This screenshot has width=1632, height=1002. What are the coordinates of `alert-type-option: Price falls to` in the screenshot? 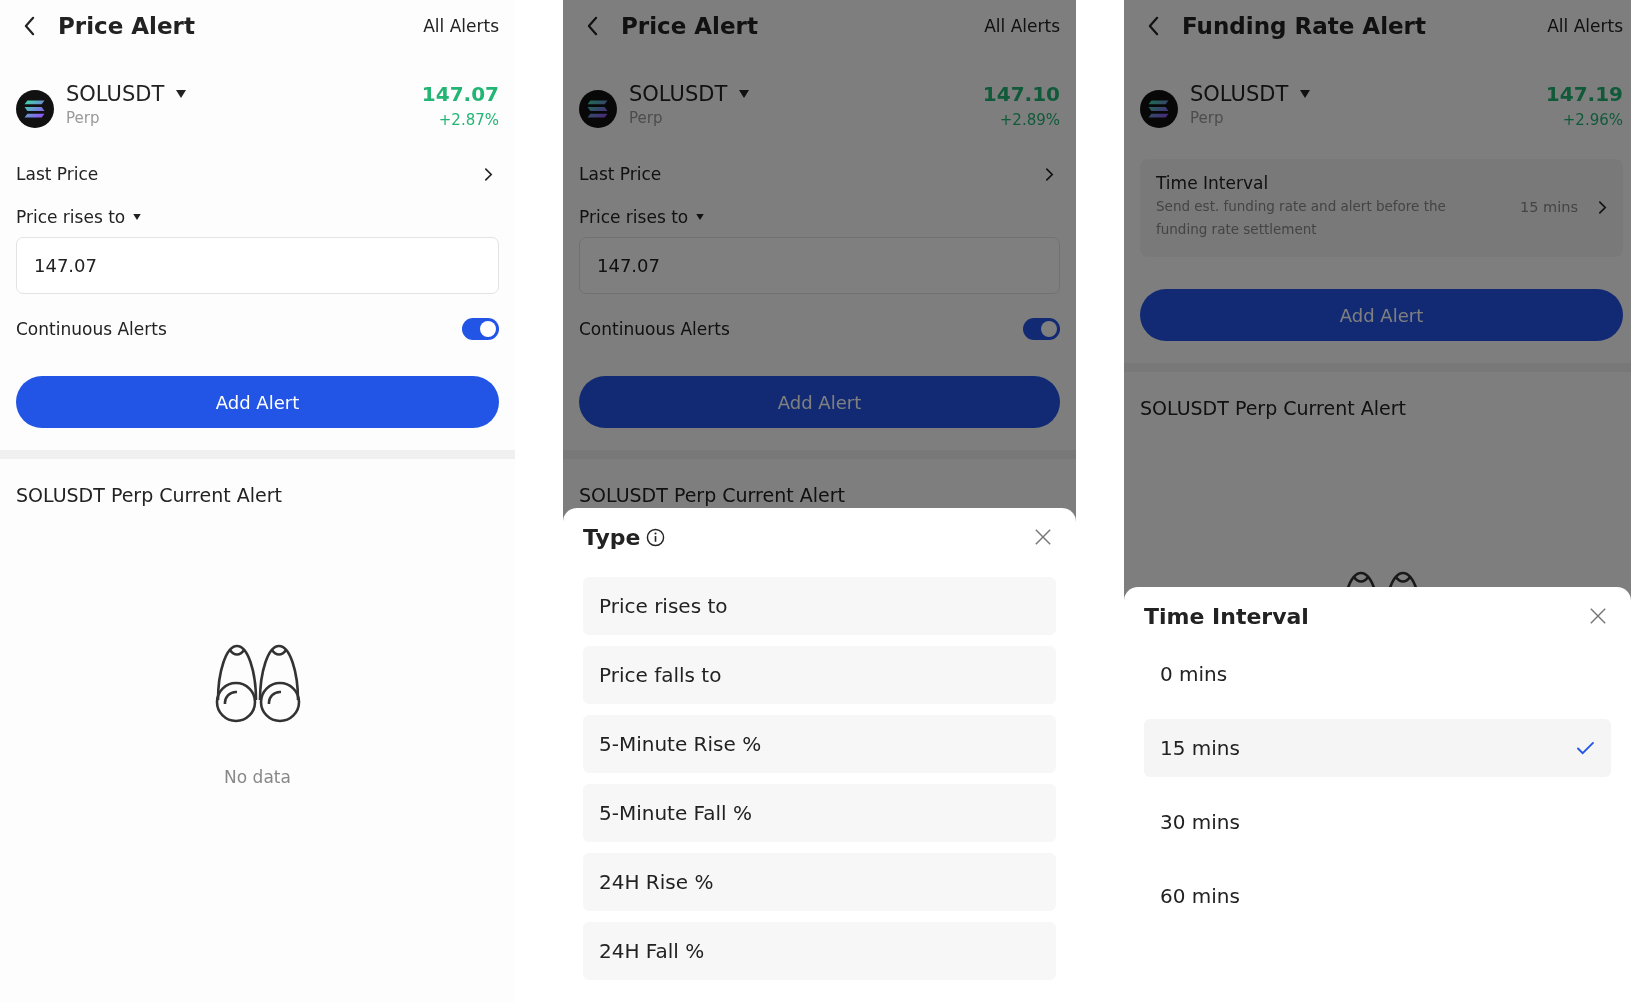 It's located at (819, 675).